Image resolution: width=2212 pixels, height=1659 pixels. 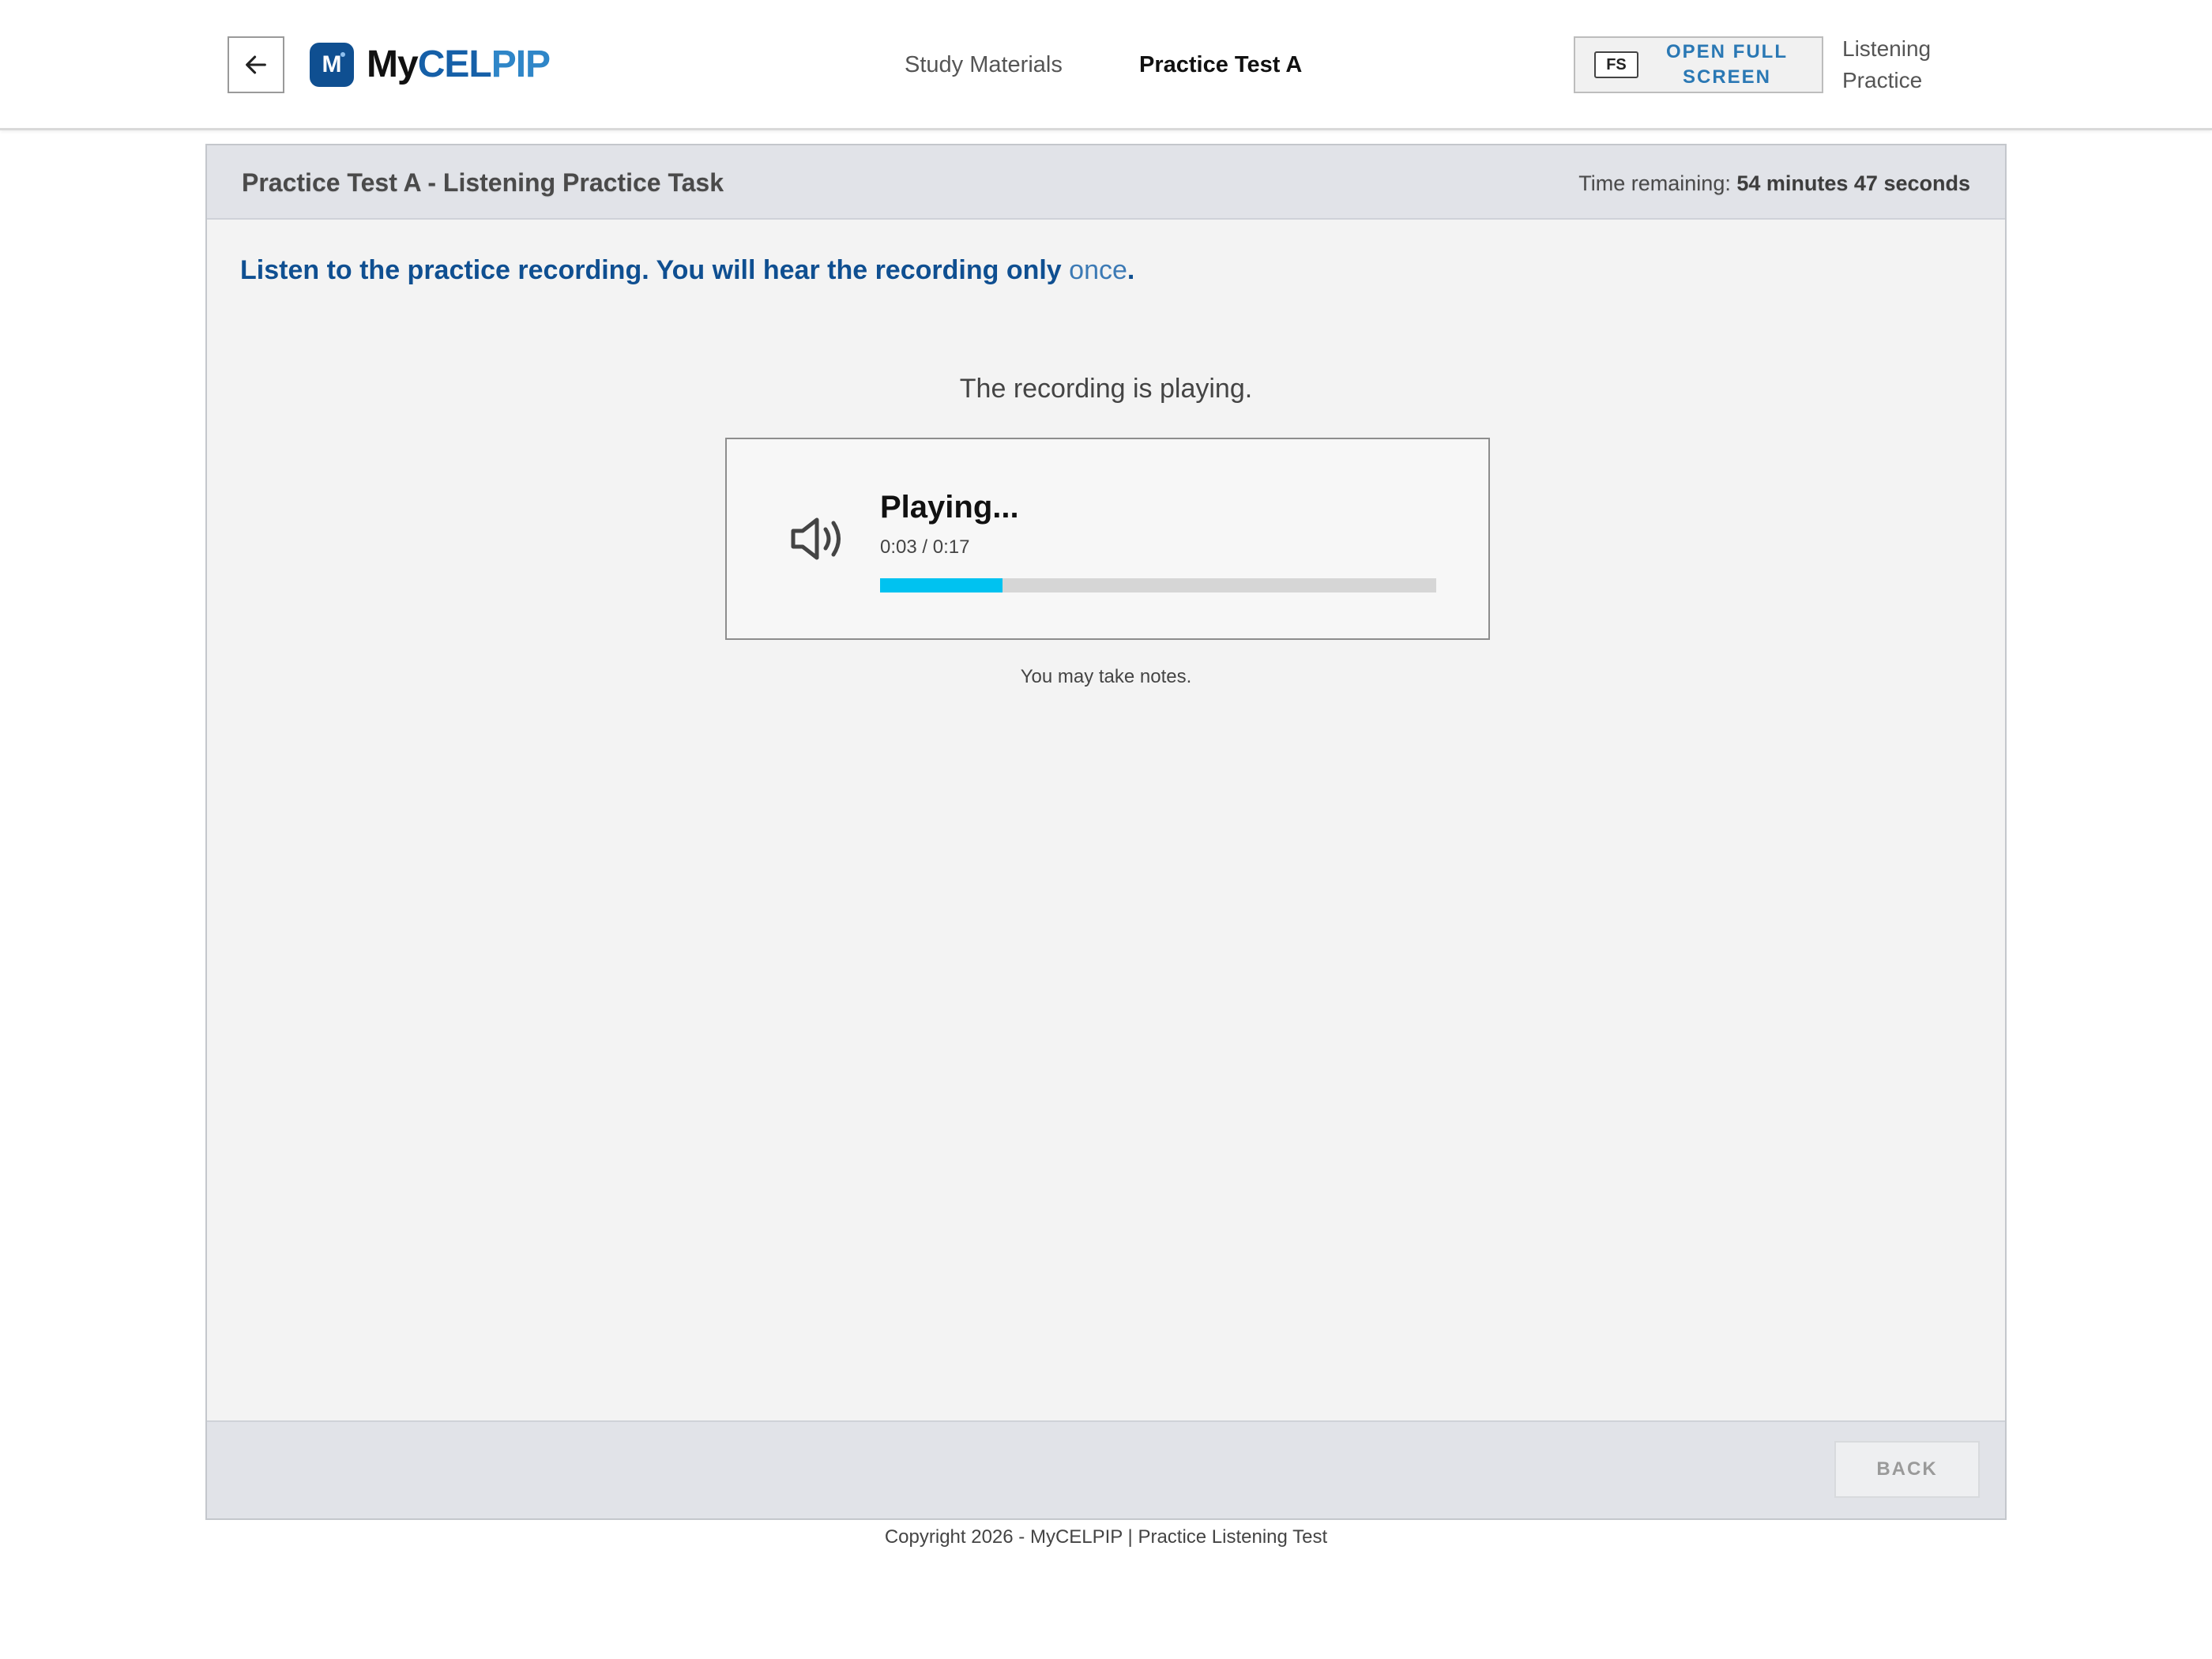 I want to click on notes-hint: You may take notes., so click(x=1106, y=677).